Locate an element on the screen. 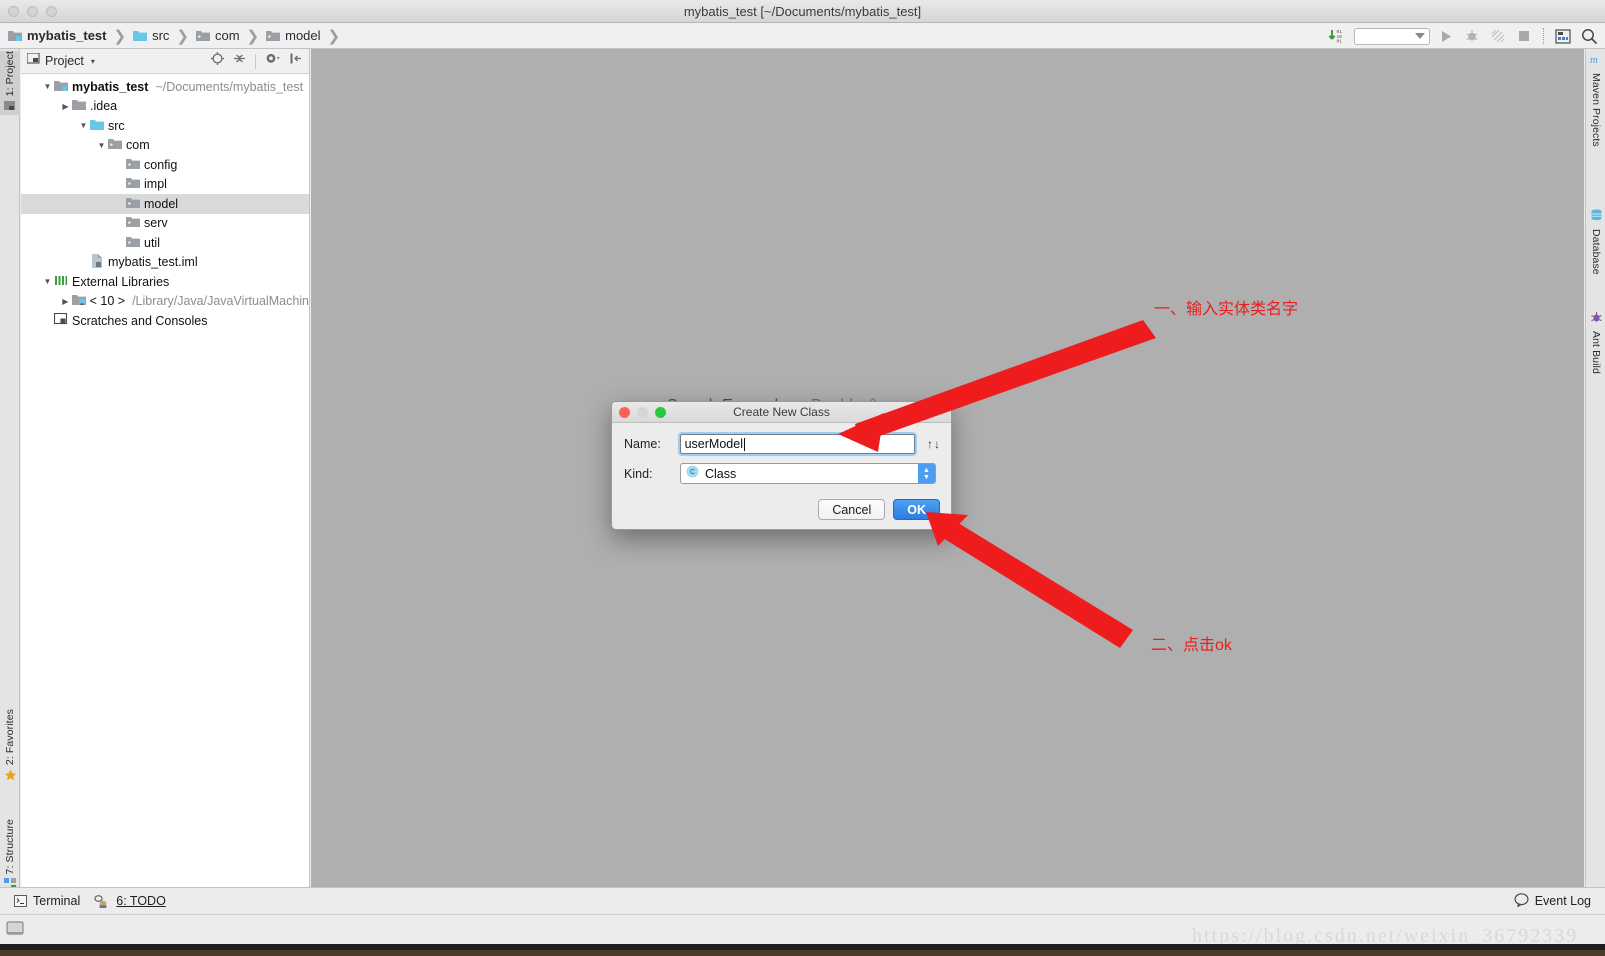 The image size is (1605, 956). tree-row-external-libraries: ▼ External Libraries is located at coordinates (165, 282).